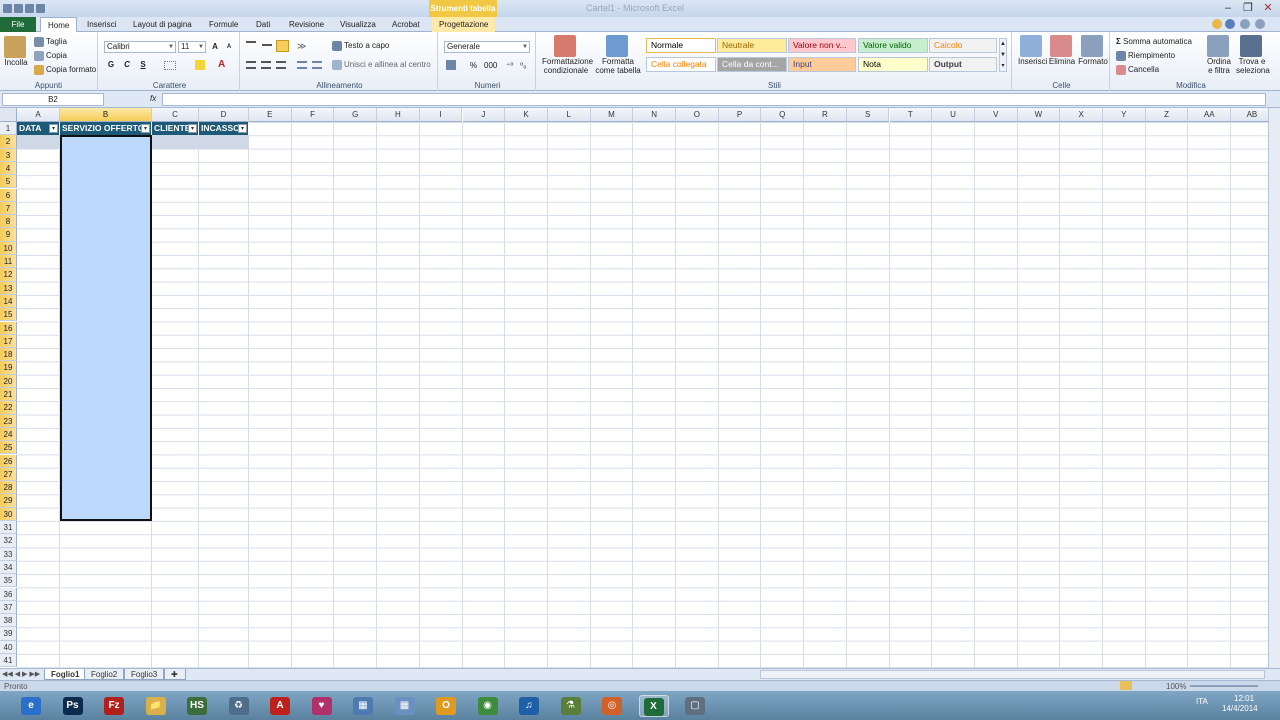 The image size is (1280, 720). I want to click on tab-review: Revisione, so click(306, 24).